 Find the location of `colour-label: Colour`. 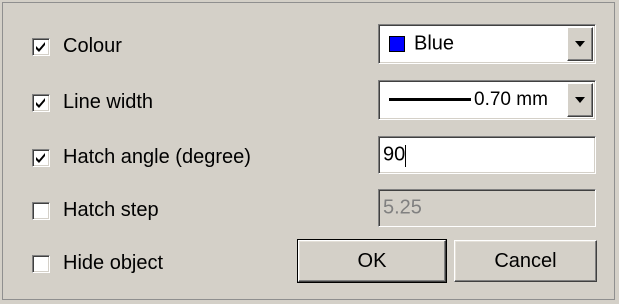

colour-label: Colour is located at coordinates (92, 46).